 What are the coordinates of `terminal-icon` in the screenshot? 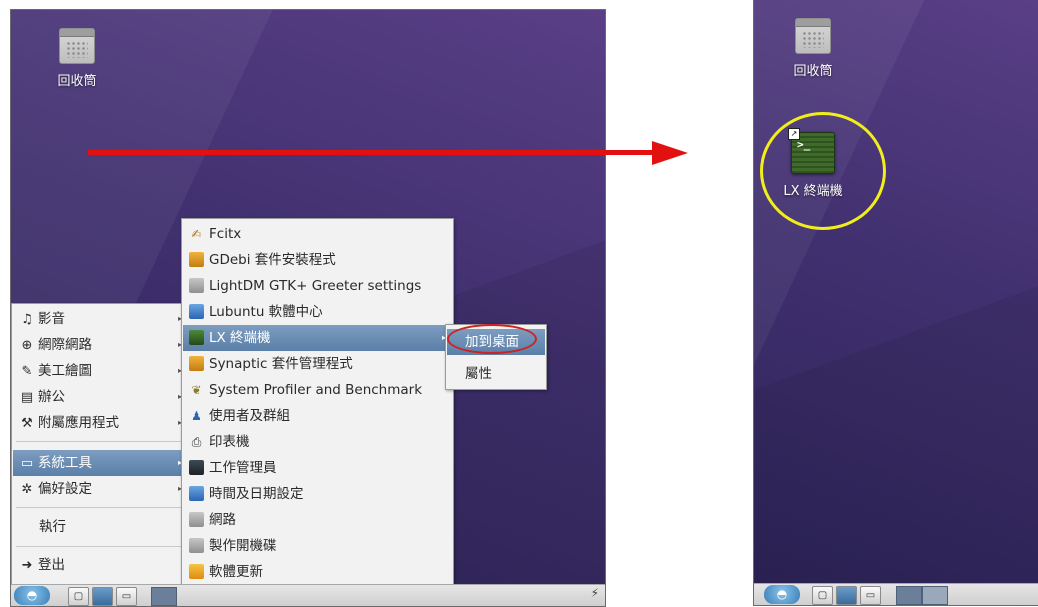 It's located at (196, 337).